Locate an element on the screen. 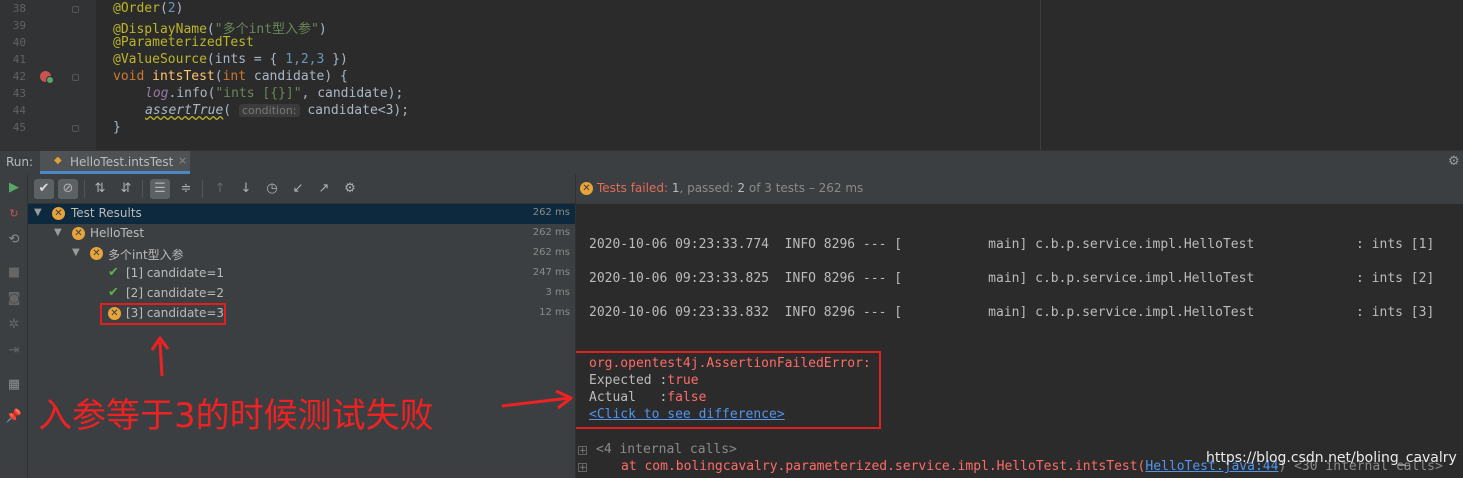 This screenshot has height=478, width=1463. line-number: 38 is located at coordinates (19, 8).